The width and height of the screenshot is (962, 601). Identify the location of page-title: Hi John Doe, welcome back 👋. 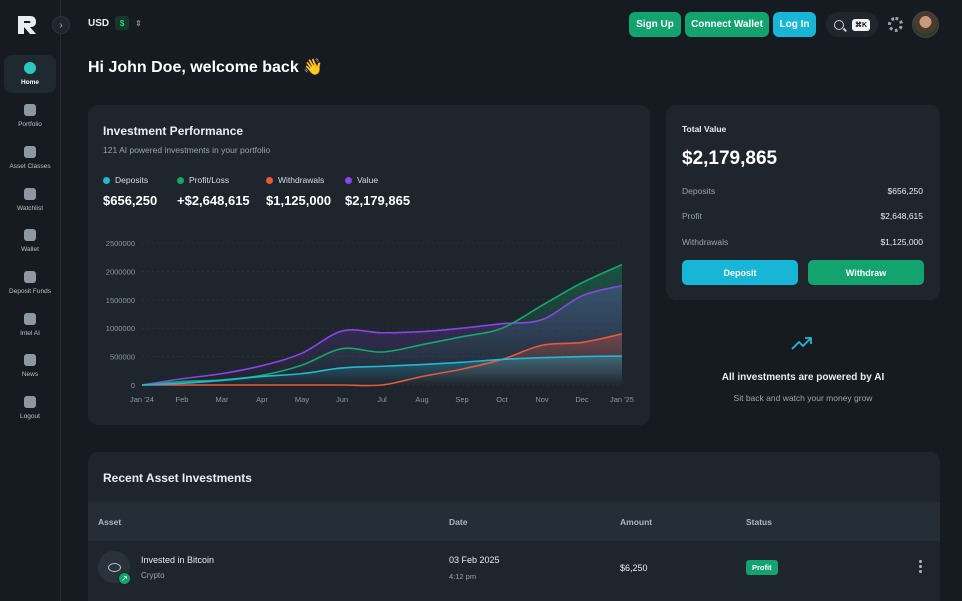
(206, 67).